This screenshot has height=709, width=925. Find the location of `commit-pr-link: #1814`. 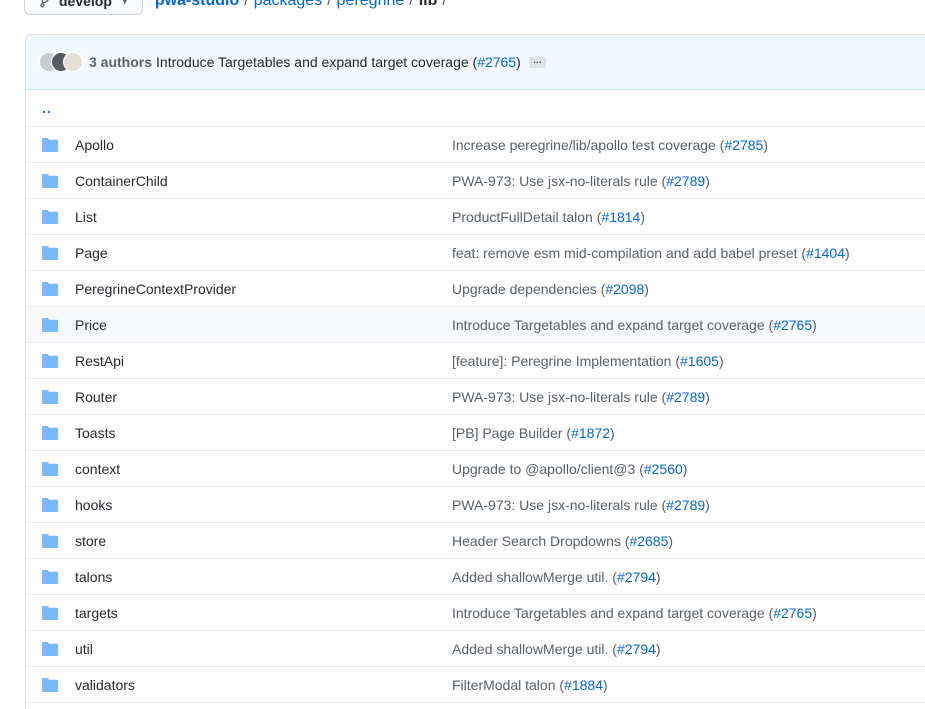

commit-pr-link: #1814 is located at coordinates (620, 217).